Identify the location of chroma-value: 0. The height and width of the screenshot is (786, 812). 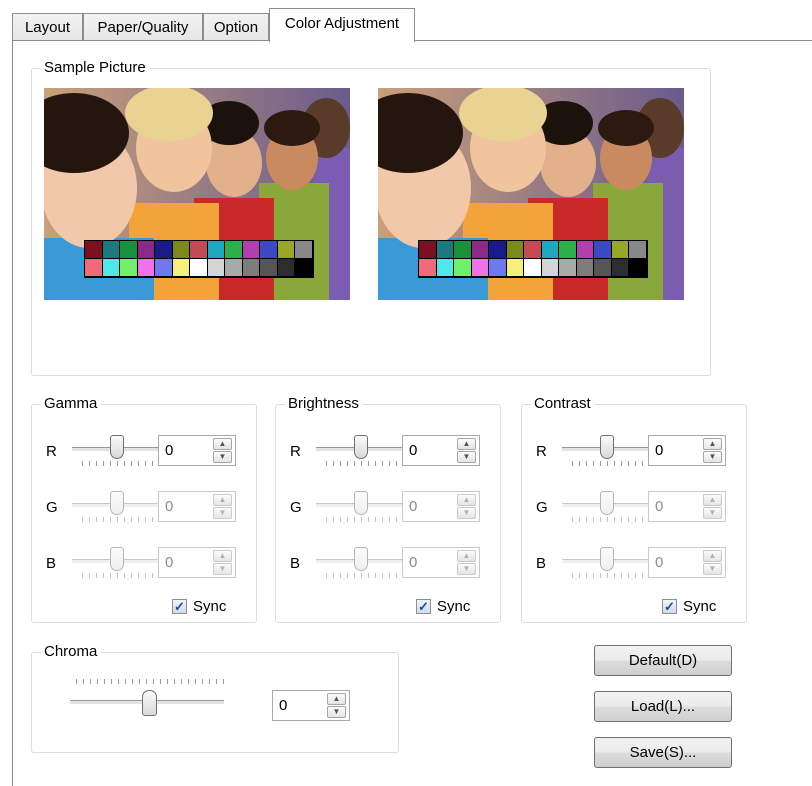
(299, 705).